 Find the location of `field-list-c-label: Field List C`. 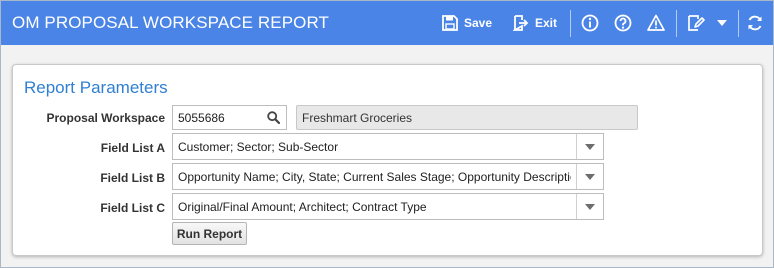

field-list-c-label: Field List C is located at coordinates (132, 208).